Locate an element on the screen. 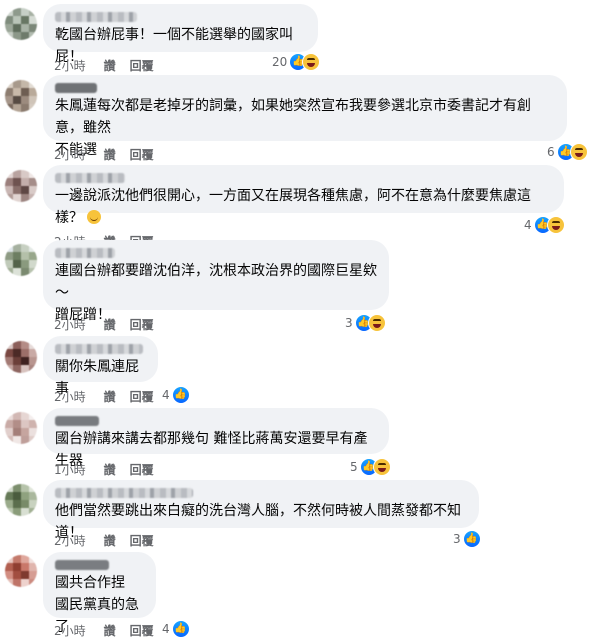 This screenshot has height=639, width=609. reaction-count: 5 is located at coordinates (354, 467).